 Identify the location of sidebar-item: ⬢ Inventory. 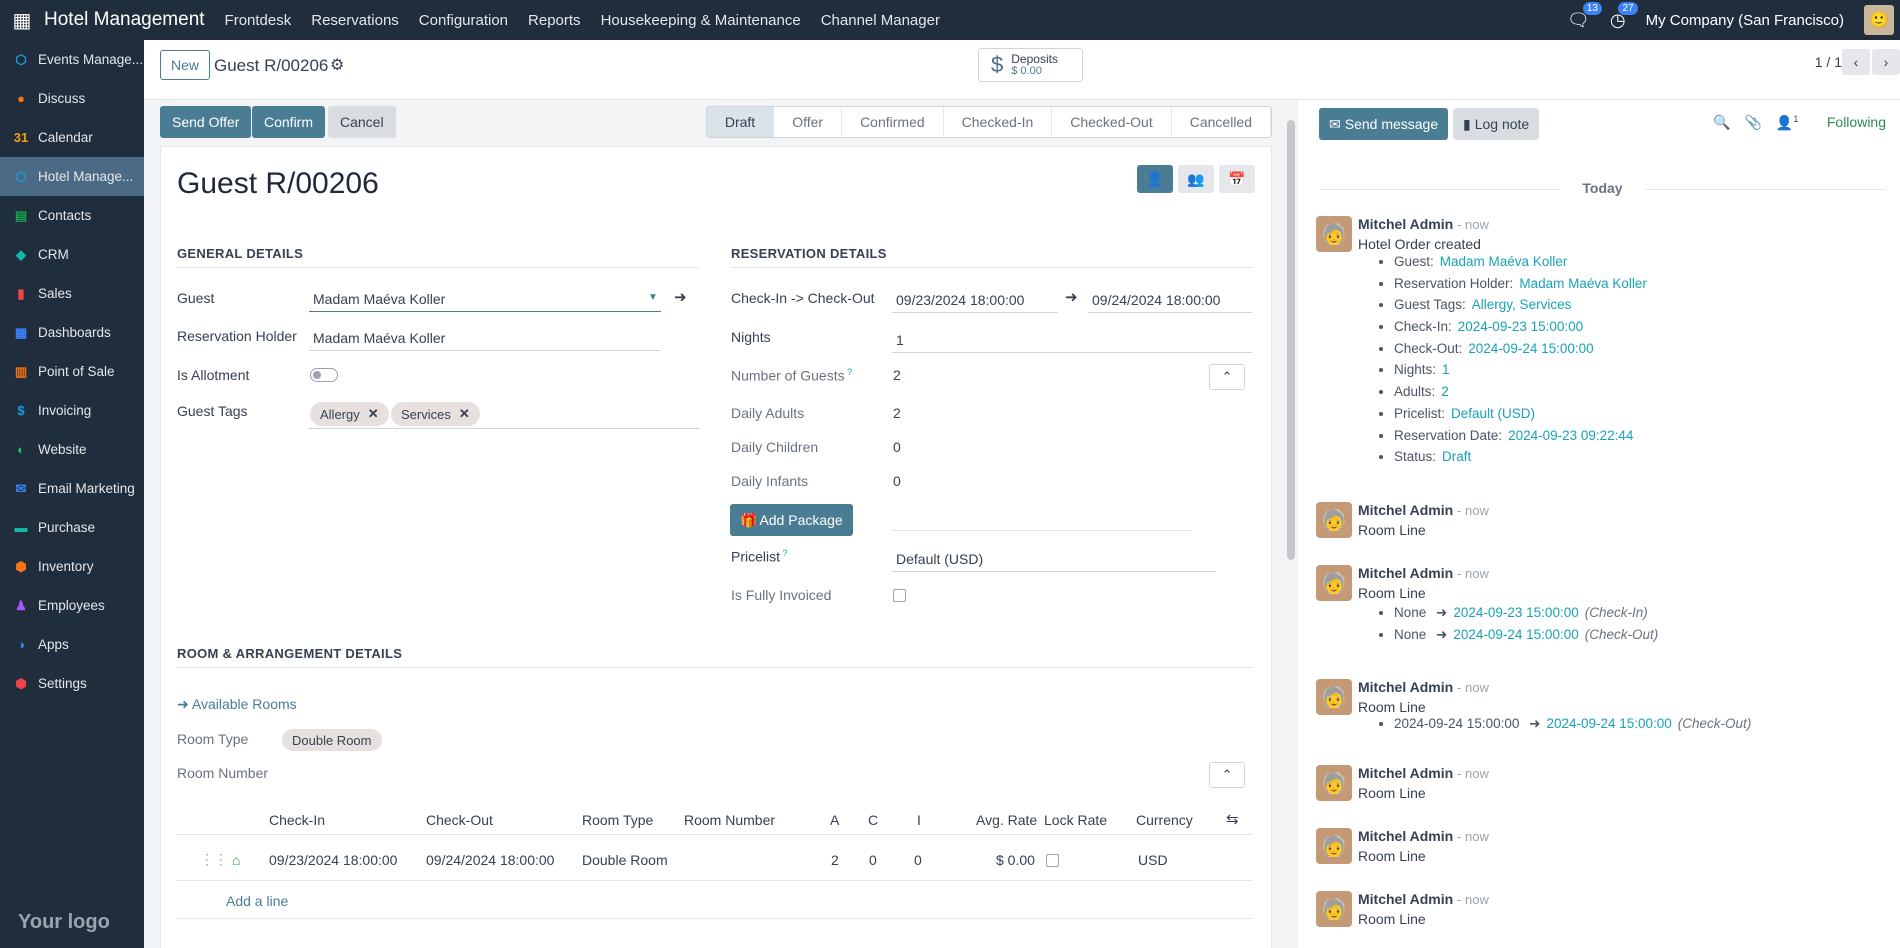
(72, 566).